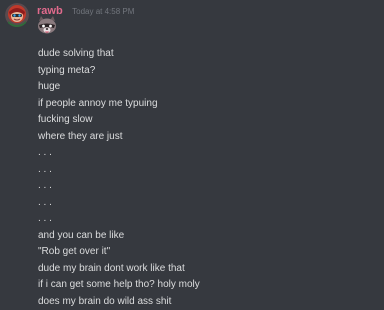  What do you see at coordinates (98, 103) in the screenshot?
I see `message-line: if people annoy me typuing` at bounding box center [98, 103].